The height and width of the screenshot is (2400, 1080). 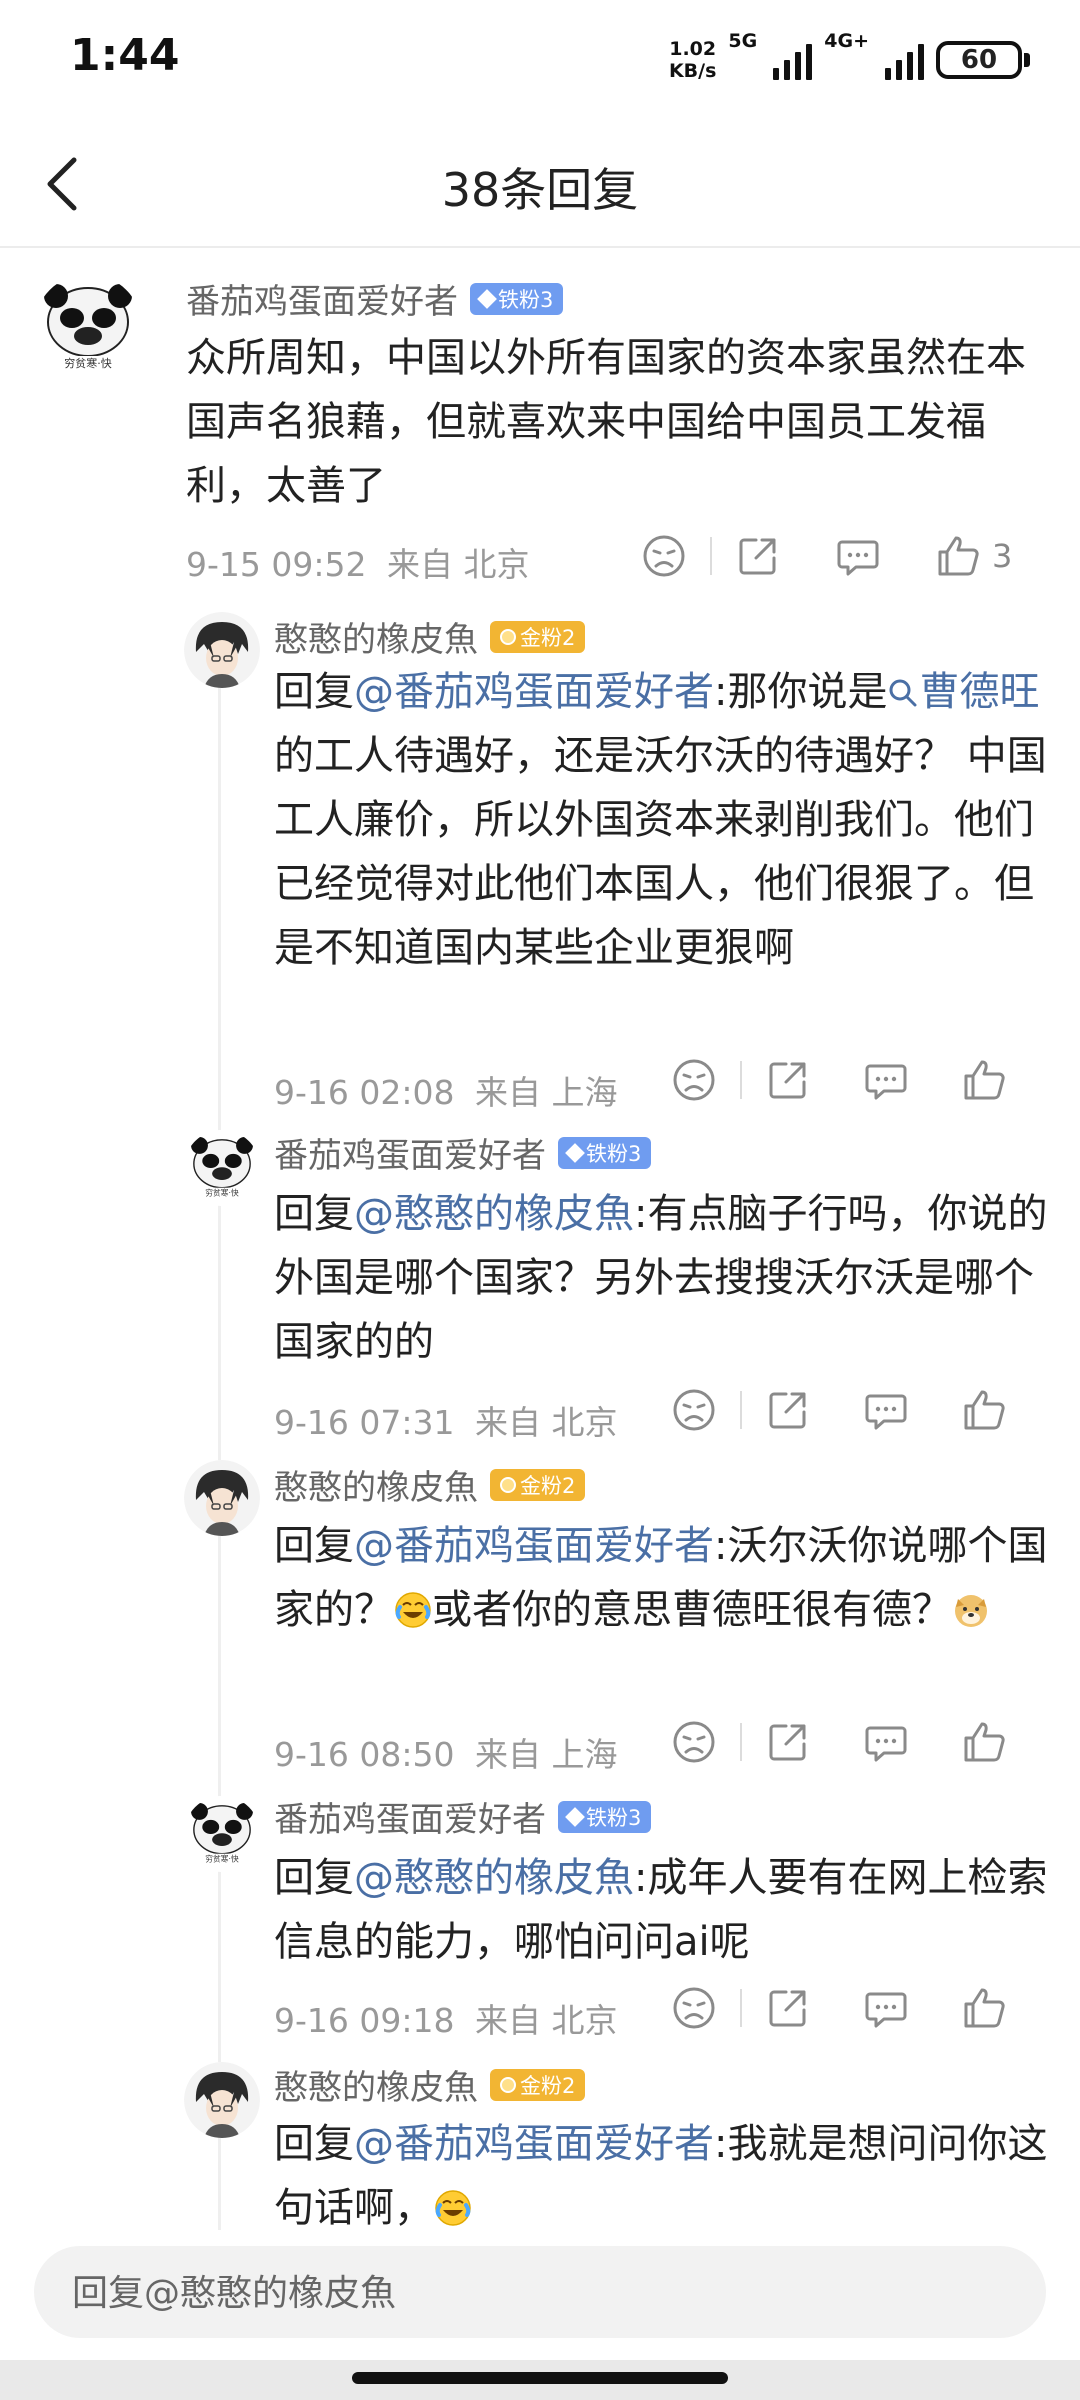 What do you see at coordinates (849, 60) in the screenshot?
I see `status-icons: 1.02 KB/s 5G 4G+ 60` at bounding box center [849, 60].